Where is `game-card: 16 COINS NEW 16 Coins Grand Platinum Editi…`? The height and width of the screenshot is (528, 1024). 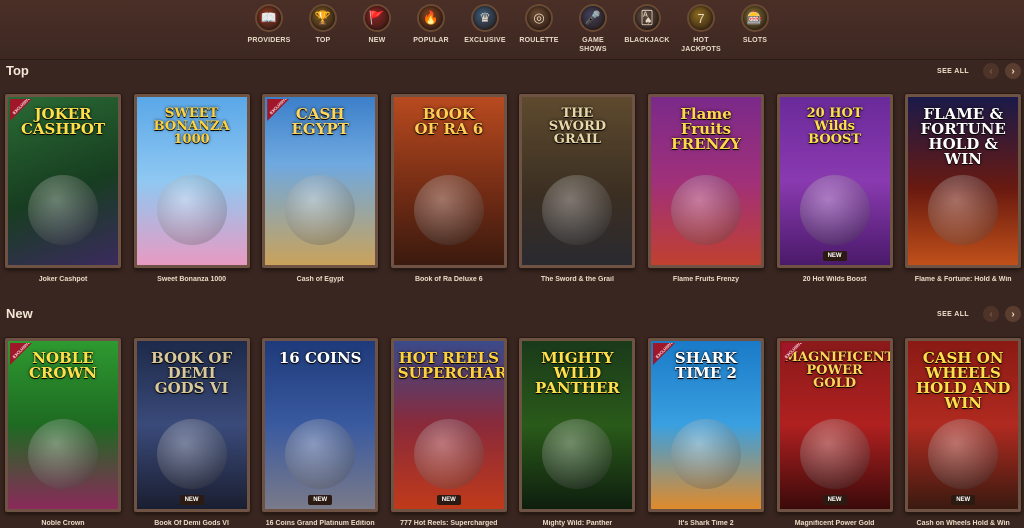 game-card: 16 COINS NEW 16 Coins Grand Platinum Editi… is located at coordinates (320, 432).